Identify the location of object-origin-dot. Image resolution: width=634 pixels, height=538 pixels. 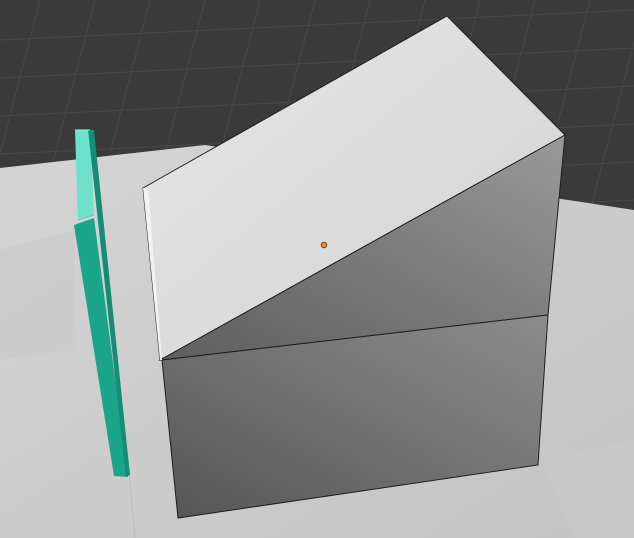
(324, 245).